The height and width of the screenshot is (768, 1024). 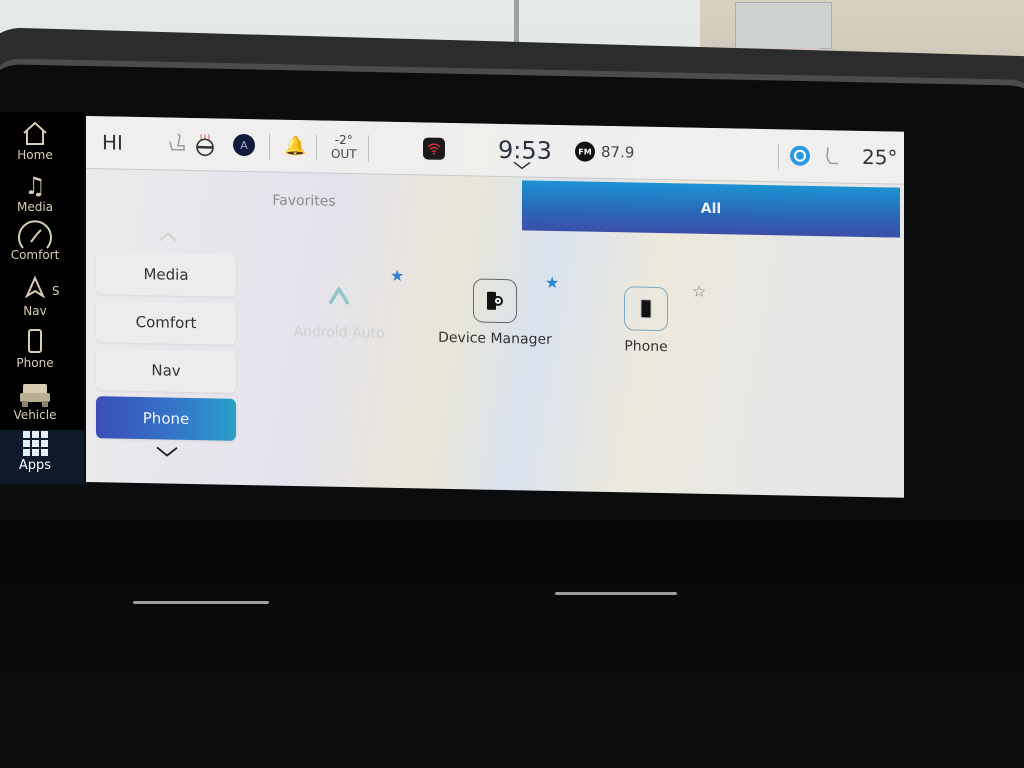 I want to click on rail-label: Home, so click(x=35, y=155).